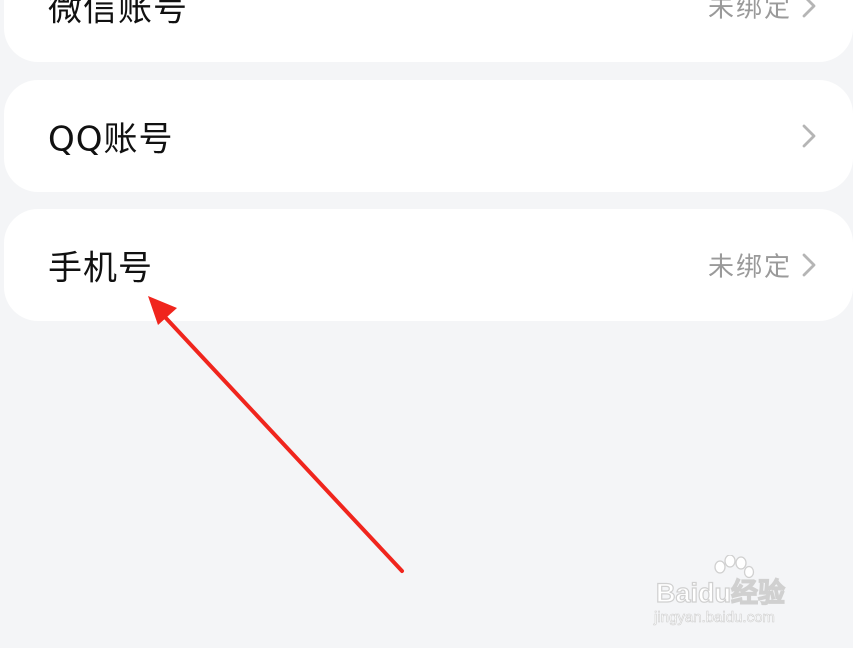 Image resolution: width=853 pixels, height=648 pixels. Describe the element at coordinates (428, 31) in the screenshot. I see `wechat-account-row: 微信账号 未绑定` at that location.